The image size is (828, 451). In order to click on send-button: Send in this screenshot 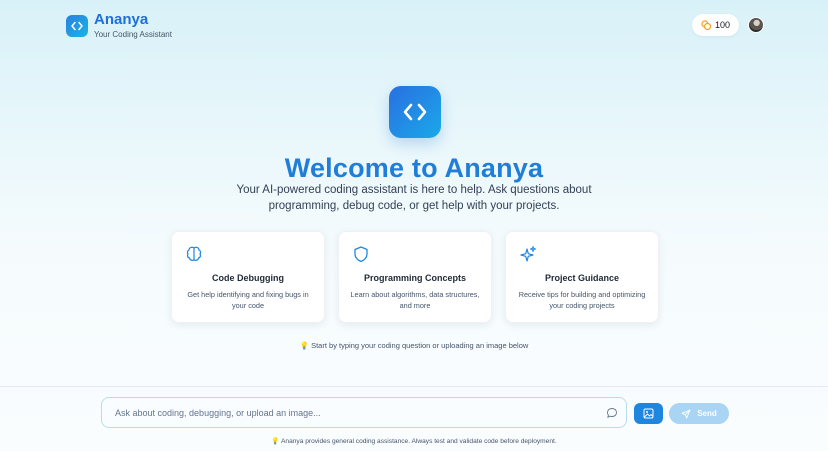, I will do `click(699, 413)`.